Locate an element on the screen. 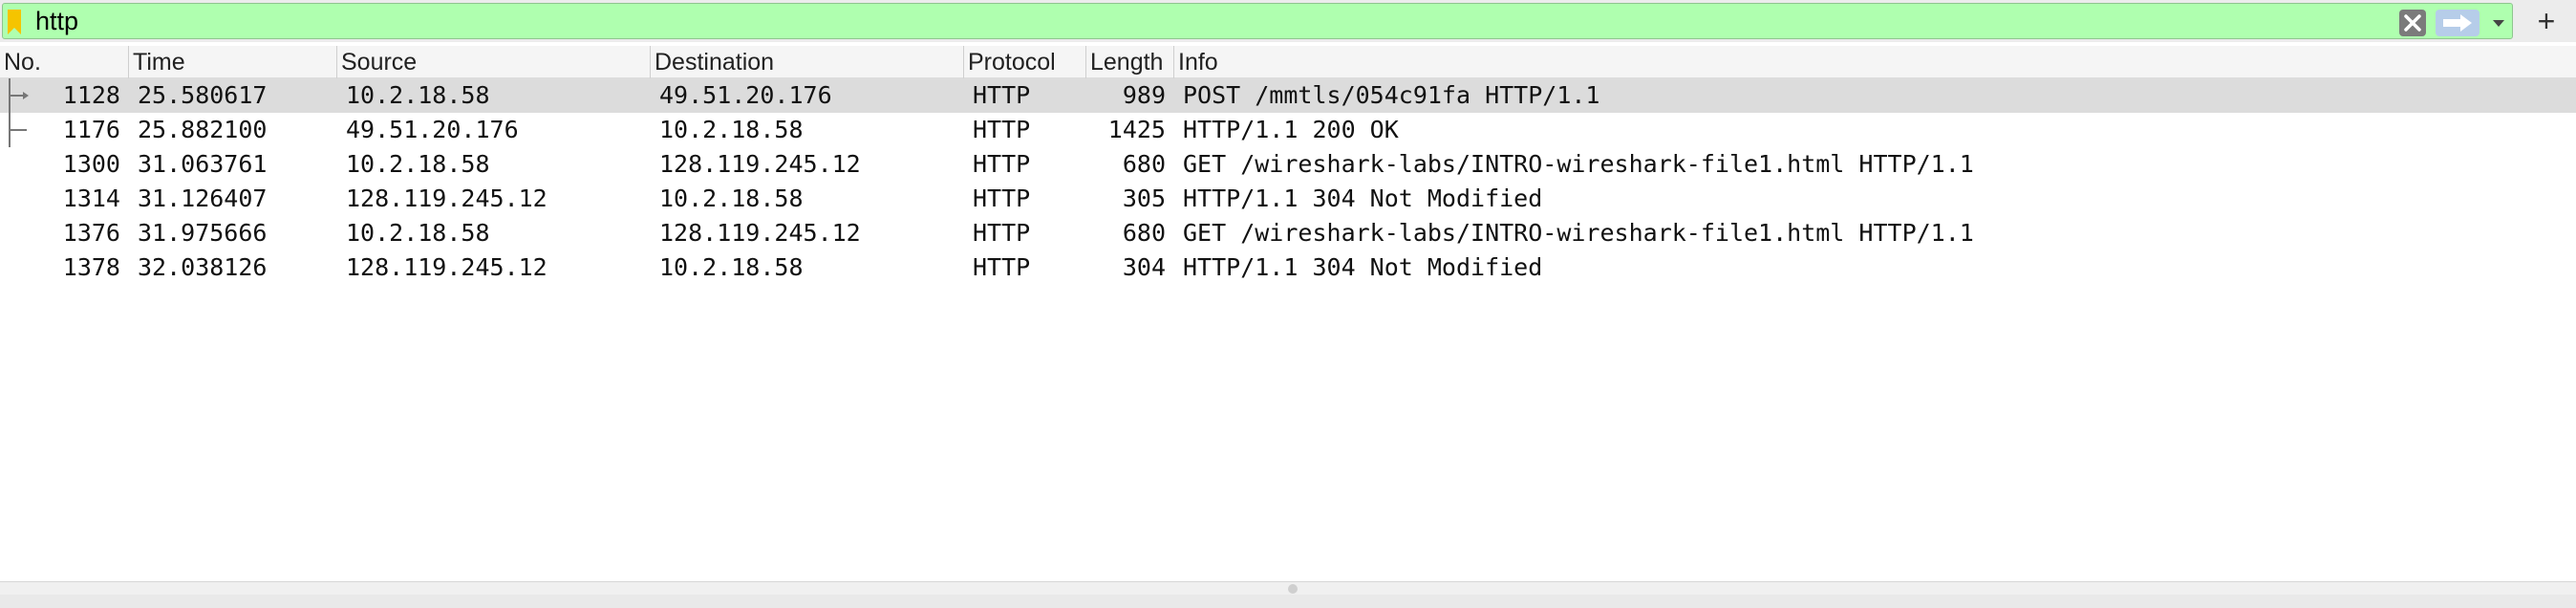 This screenshot has height=608, width=2576. packet-destination: 49.51.20.176 is located at coordinates (745, 95).